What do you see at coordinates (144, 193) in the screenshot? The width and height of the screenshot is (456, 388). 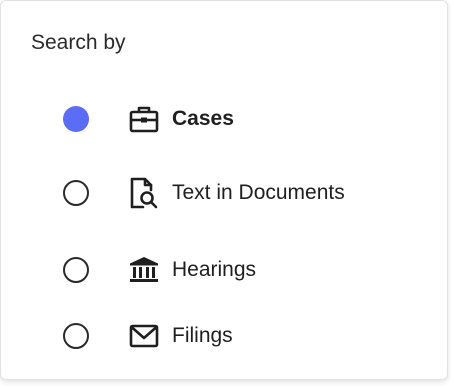 I see `document-search-icon` at bounding box center [144, 193].